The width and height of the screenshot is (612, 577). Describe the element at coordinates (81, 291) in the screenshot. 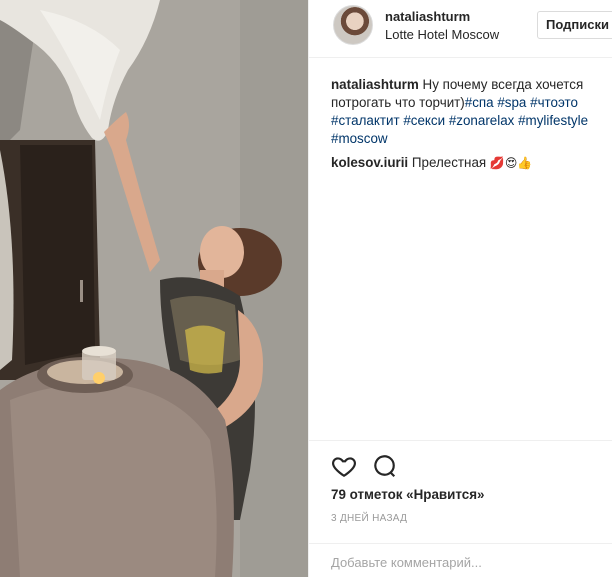

I see `door-handle` at that location.